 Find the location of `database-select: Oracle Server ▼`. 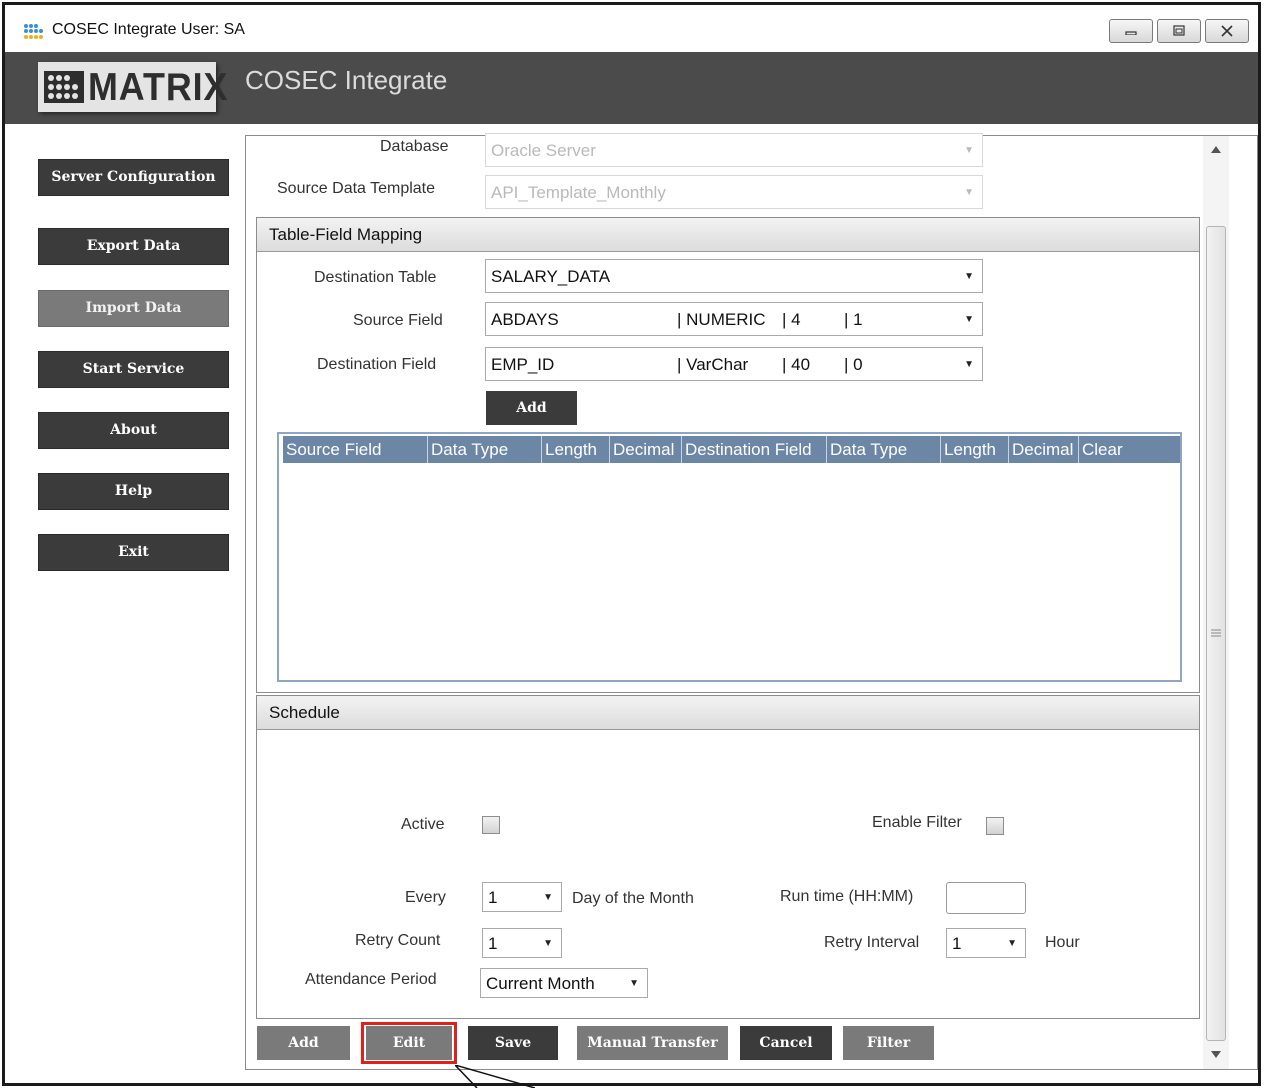

database-select: Oracle Server ▼ is located at coordinates (734, 150).